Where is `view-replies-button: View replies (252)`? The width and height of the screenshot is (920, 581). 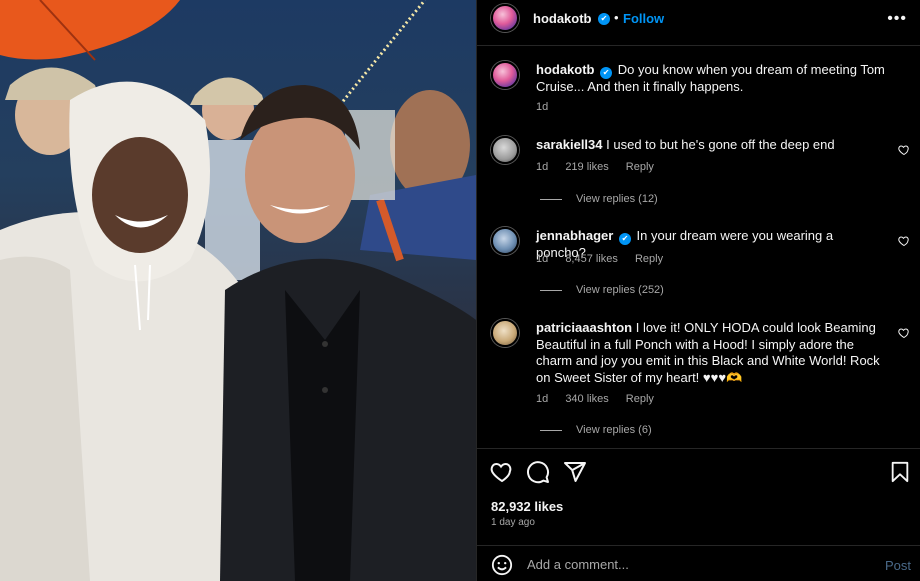
view-replies-button: View replies (252) is located at coordinates (602, 290).